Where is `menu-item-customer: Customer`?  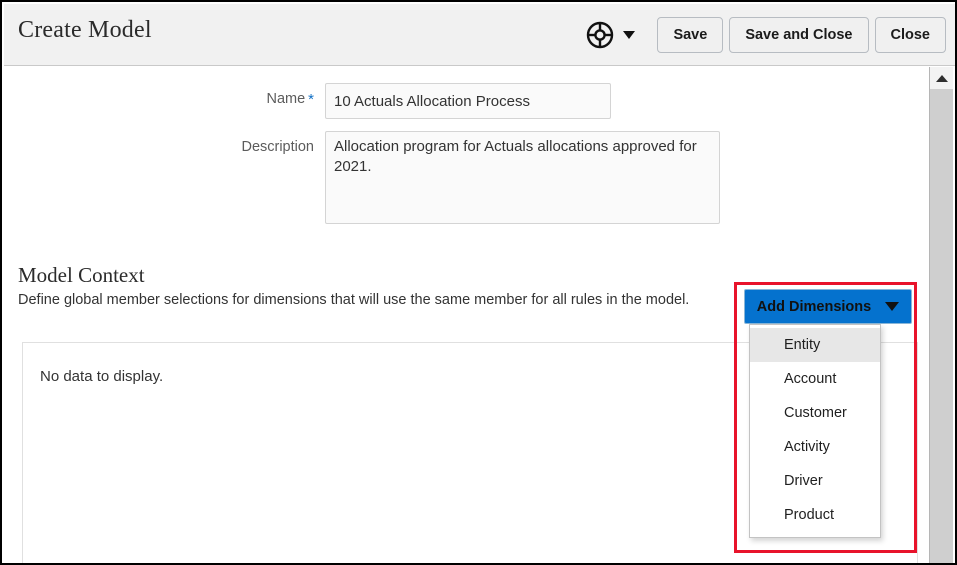 menu-item-customer: Customer is located at coordinates (815, 413).